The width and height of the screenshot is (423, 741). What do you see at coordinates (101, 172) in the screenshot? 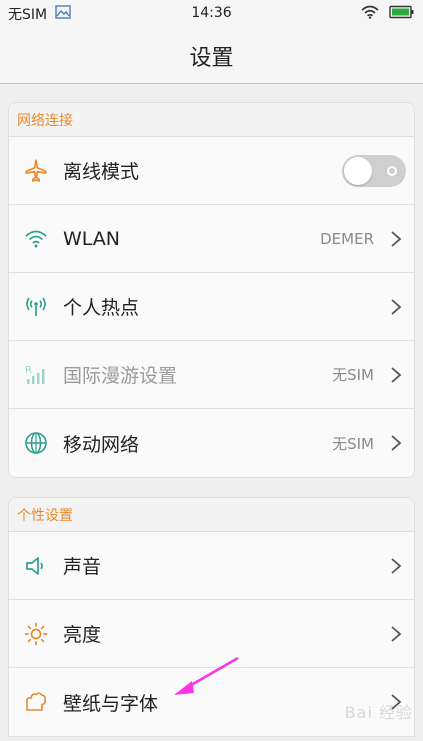
I see `airplane-mode-label: 离线模式` at bounding box center [101, 172].